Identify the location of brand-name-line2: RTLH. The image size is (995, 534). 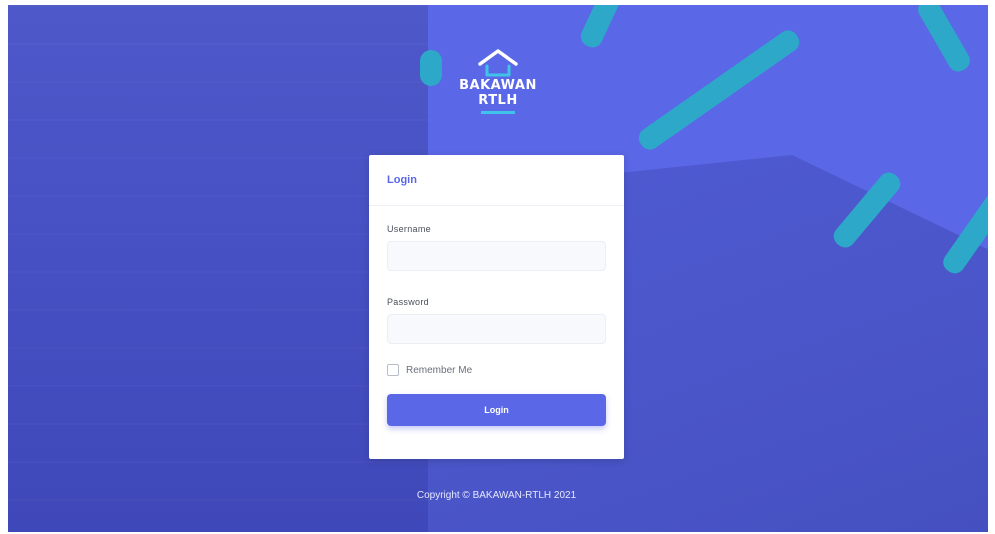
(498, 100).